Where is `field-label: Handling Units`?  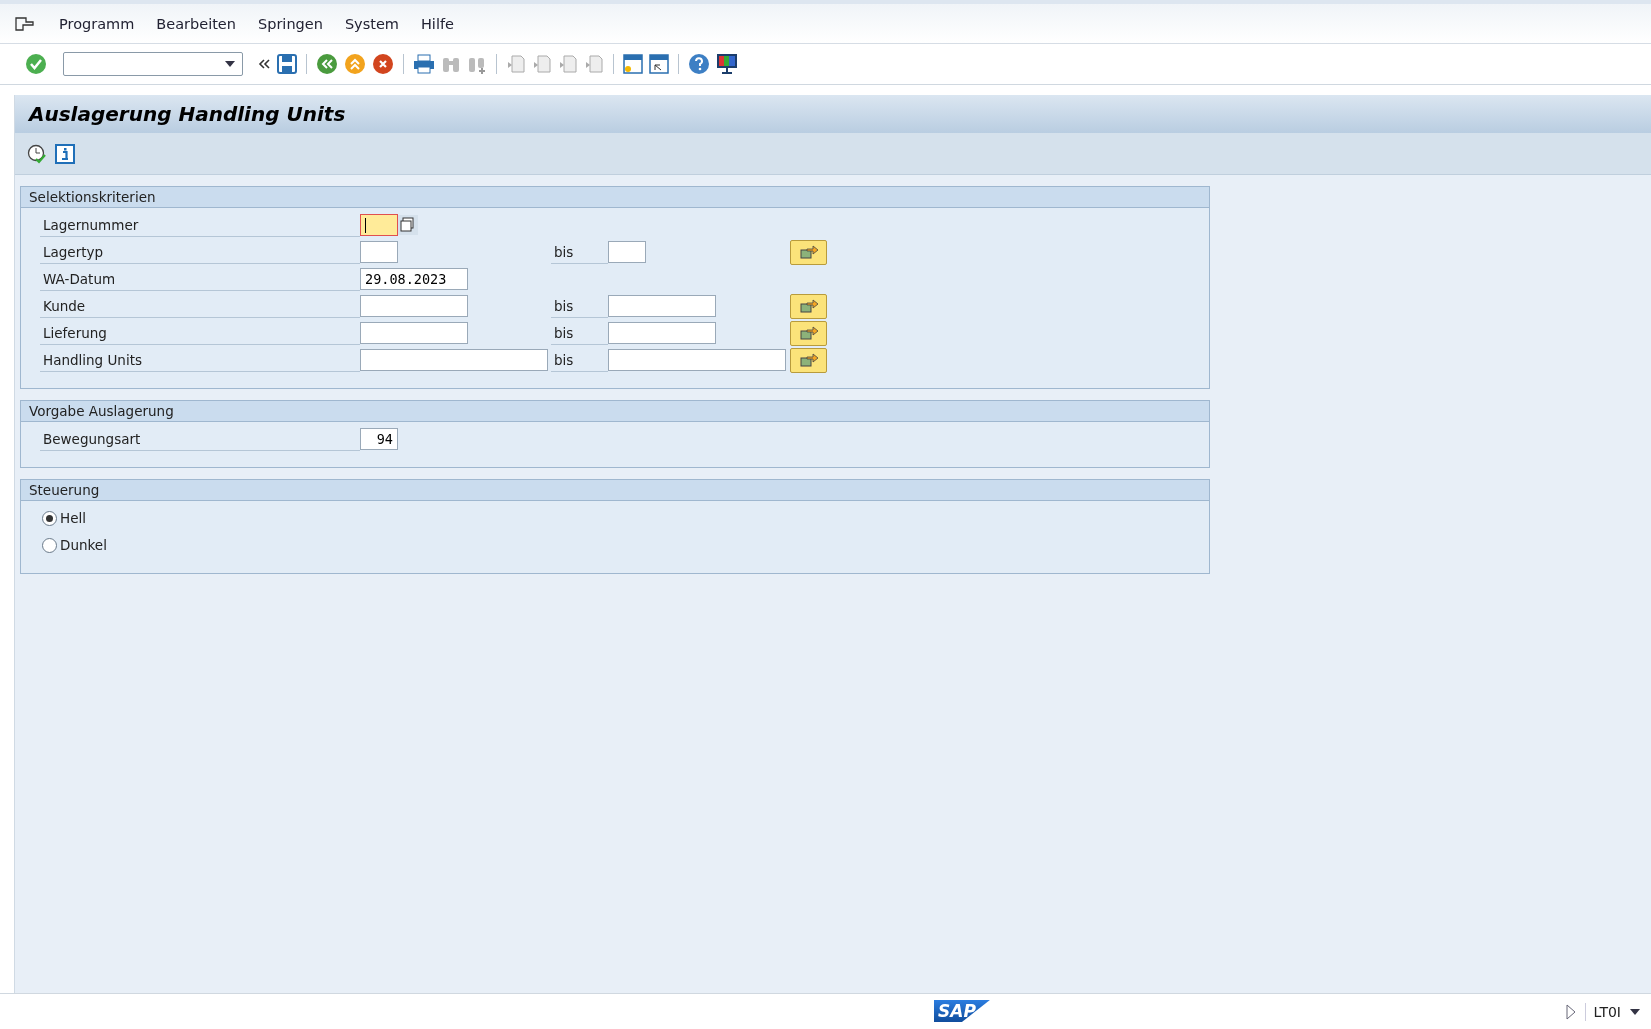
field-label: Handling Units is located at coordinates (200, 360).